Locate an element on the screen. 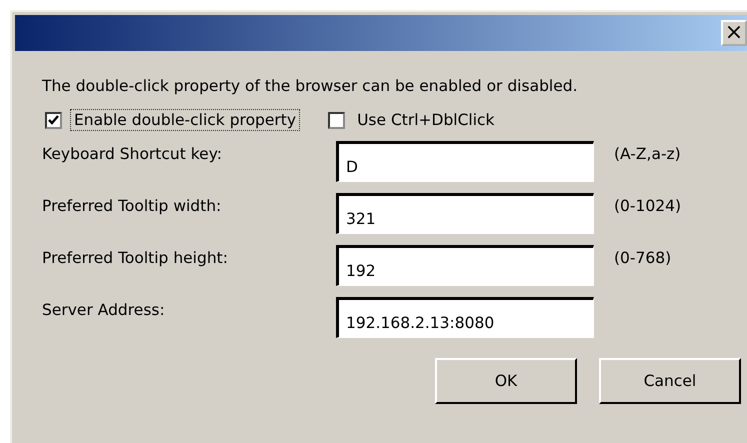 The width and height of the screenshot is (747, 443). range-hint: (A-Z,a-z) is located at coordinates (648, 153).